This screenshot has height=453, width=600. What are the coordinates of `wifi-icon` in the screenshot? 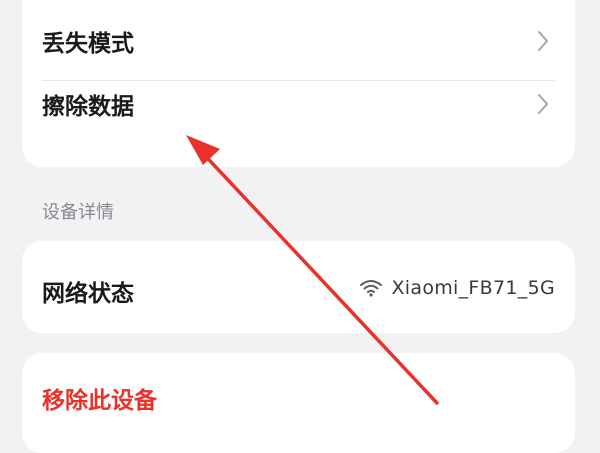 It's located at (371, 288).